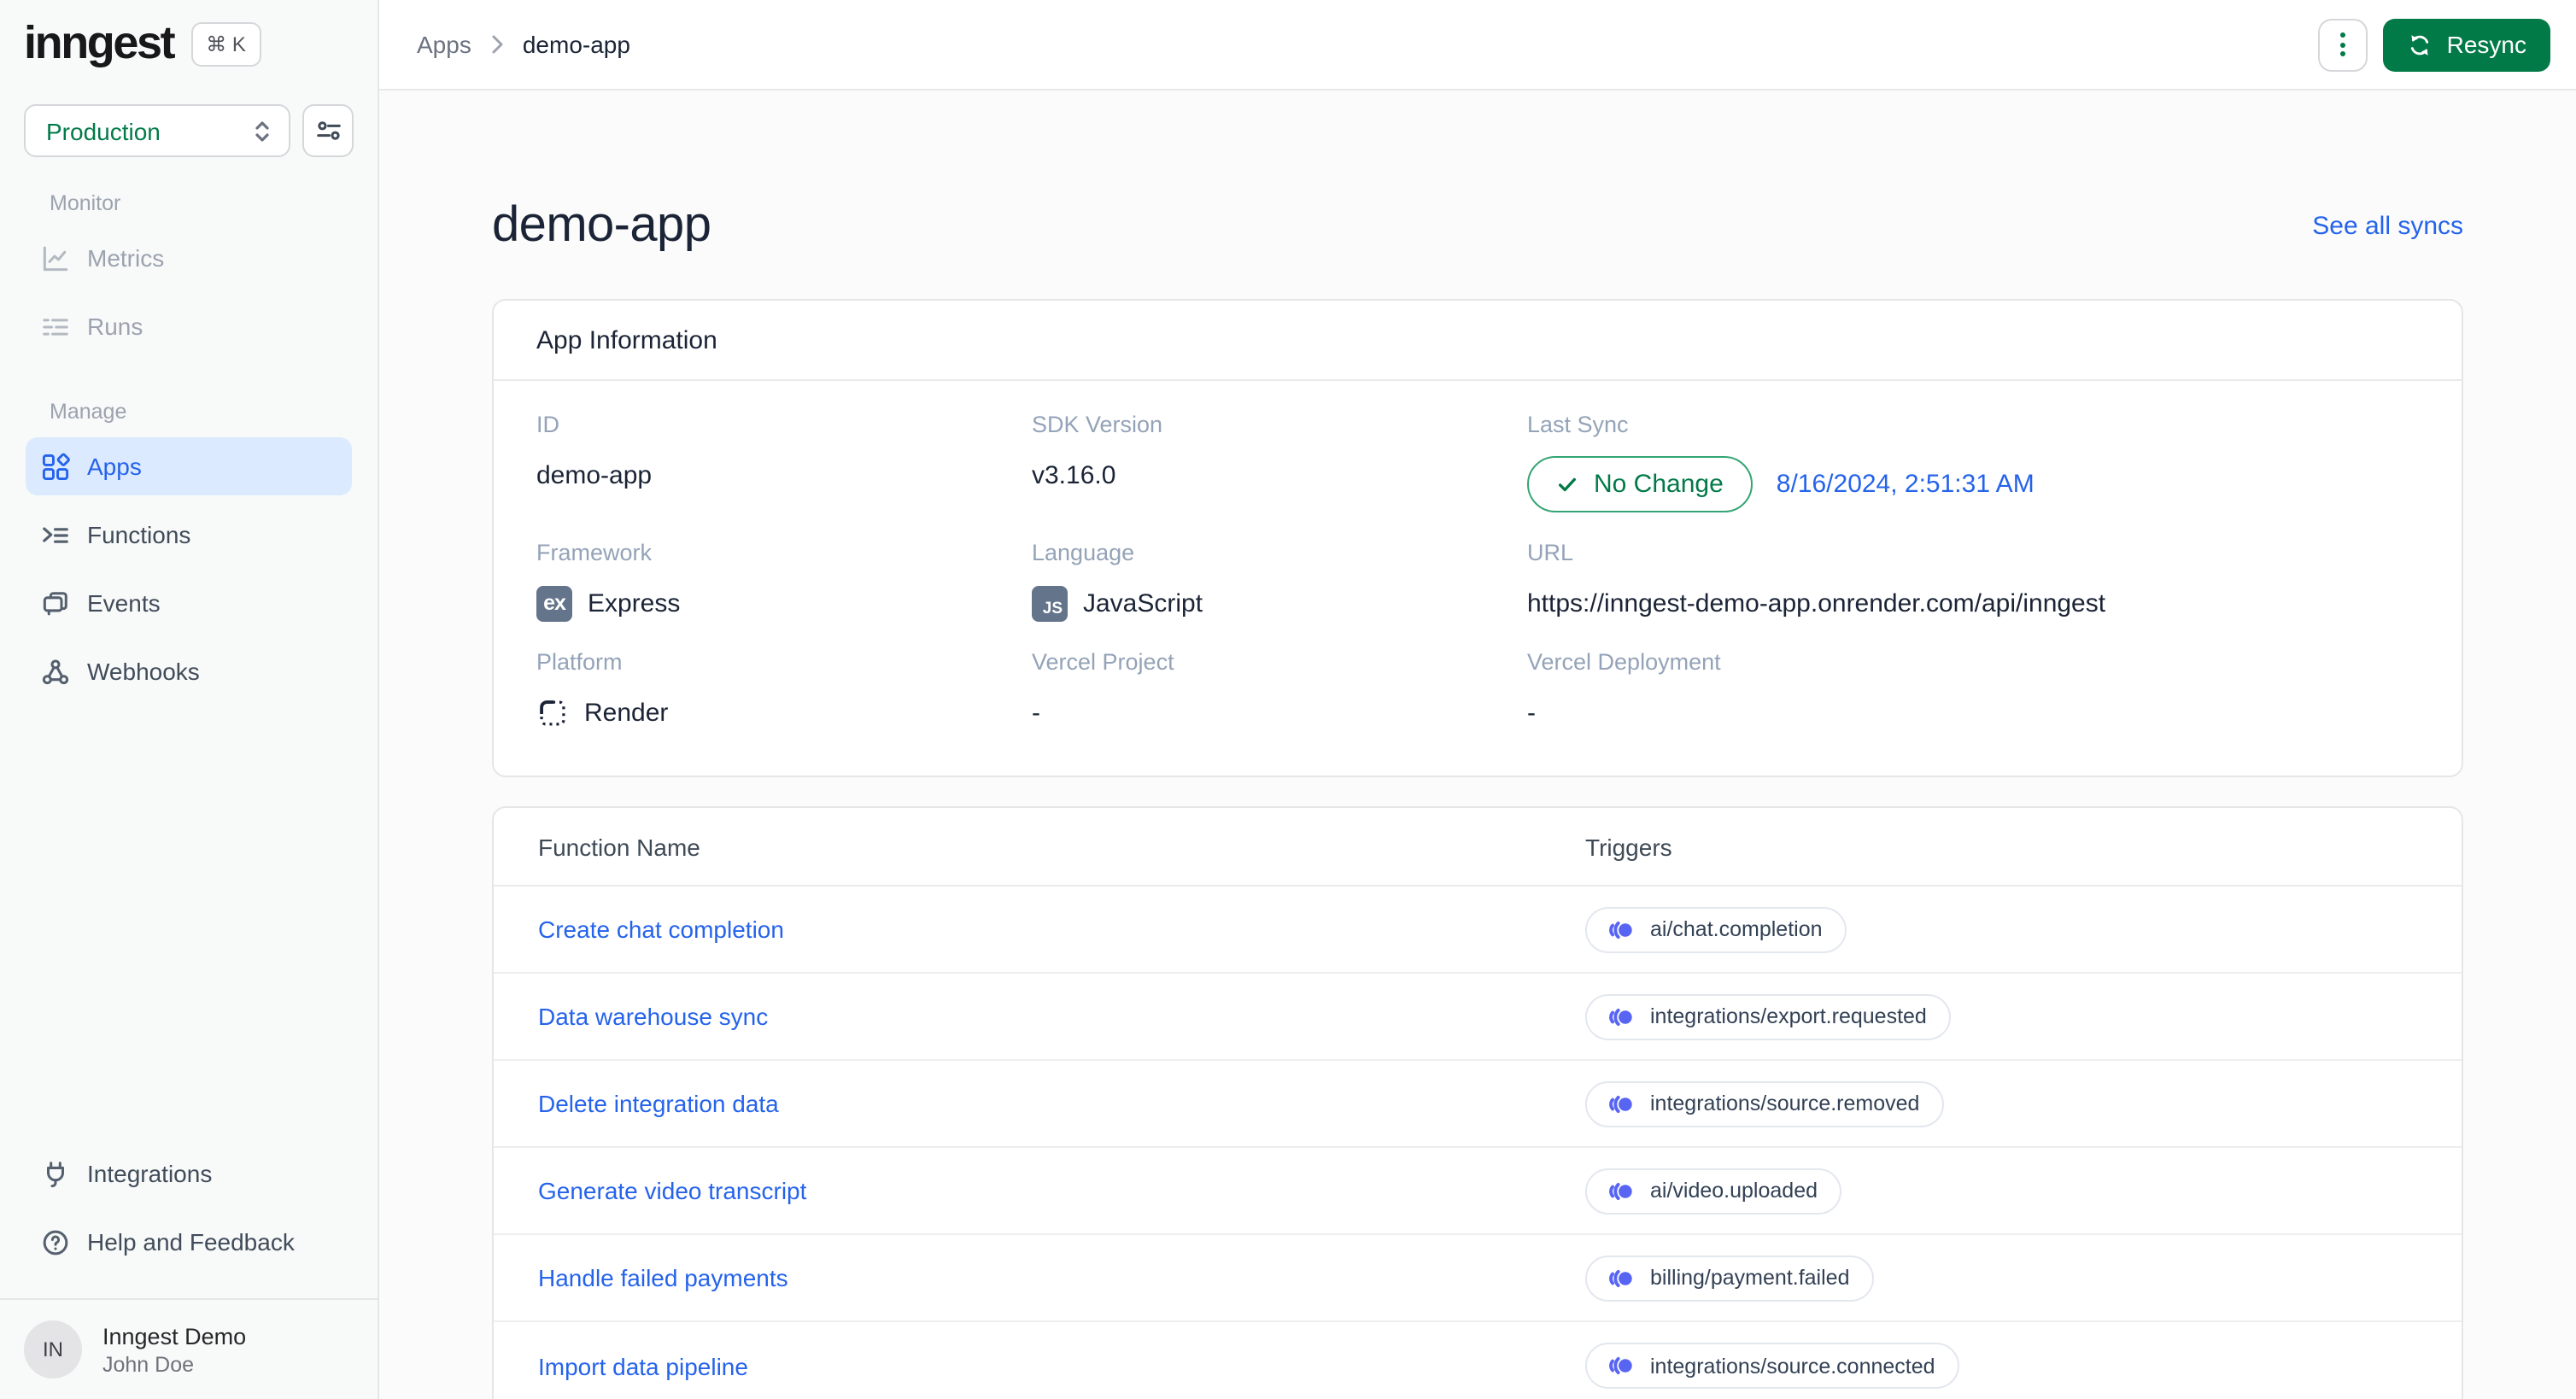  What do you see at coordinates (1061, 1366) in the screenshot?
I see `function-link: Import data pipeline` at bounding box center [1061, 1366].